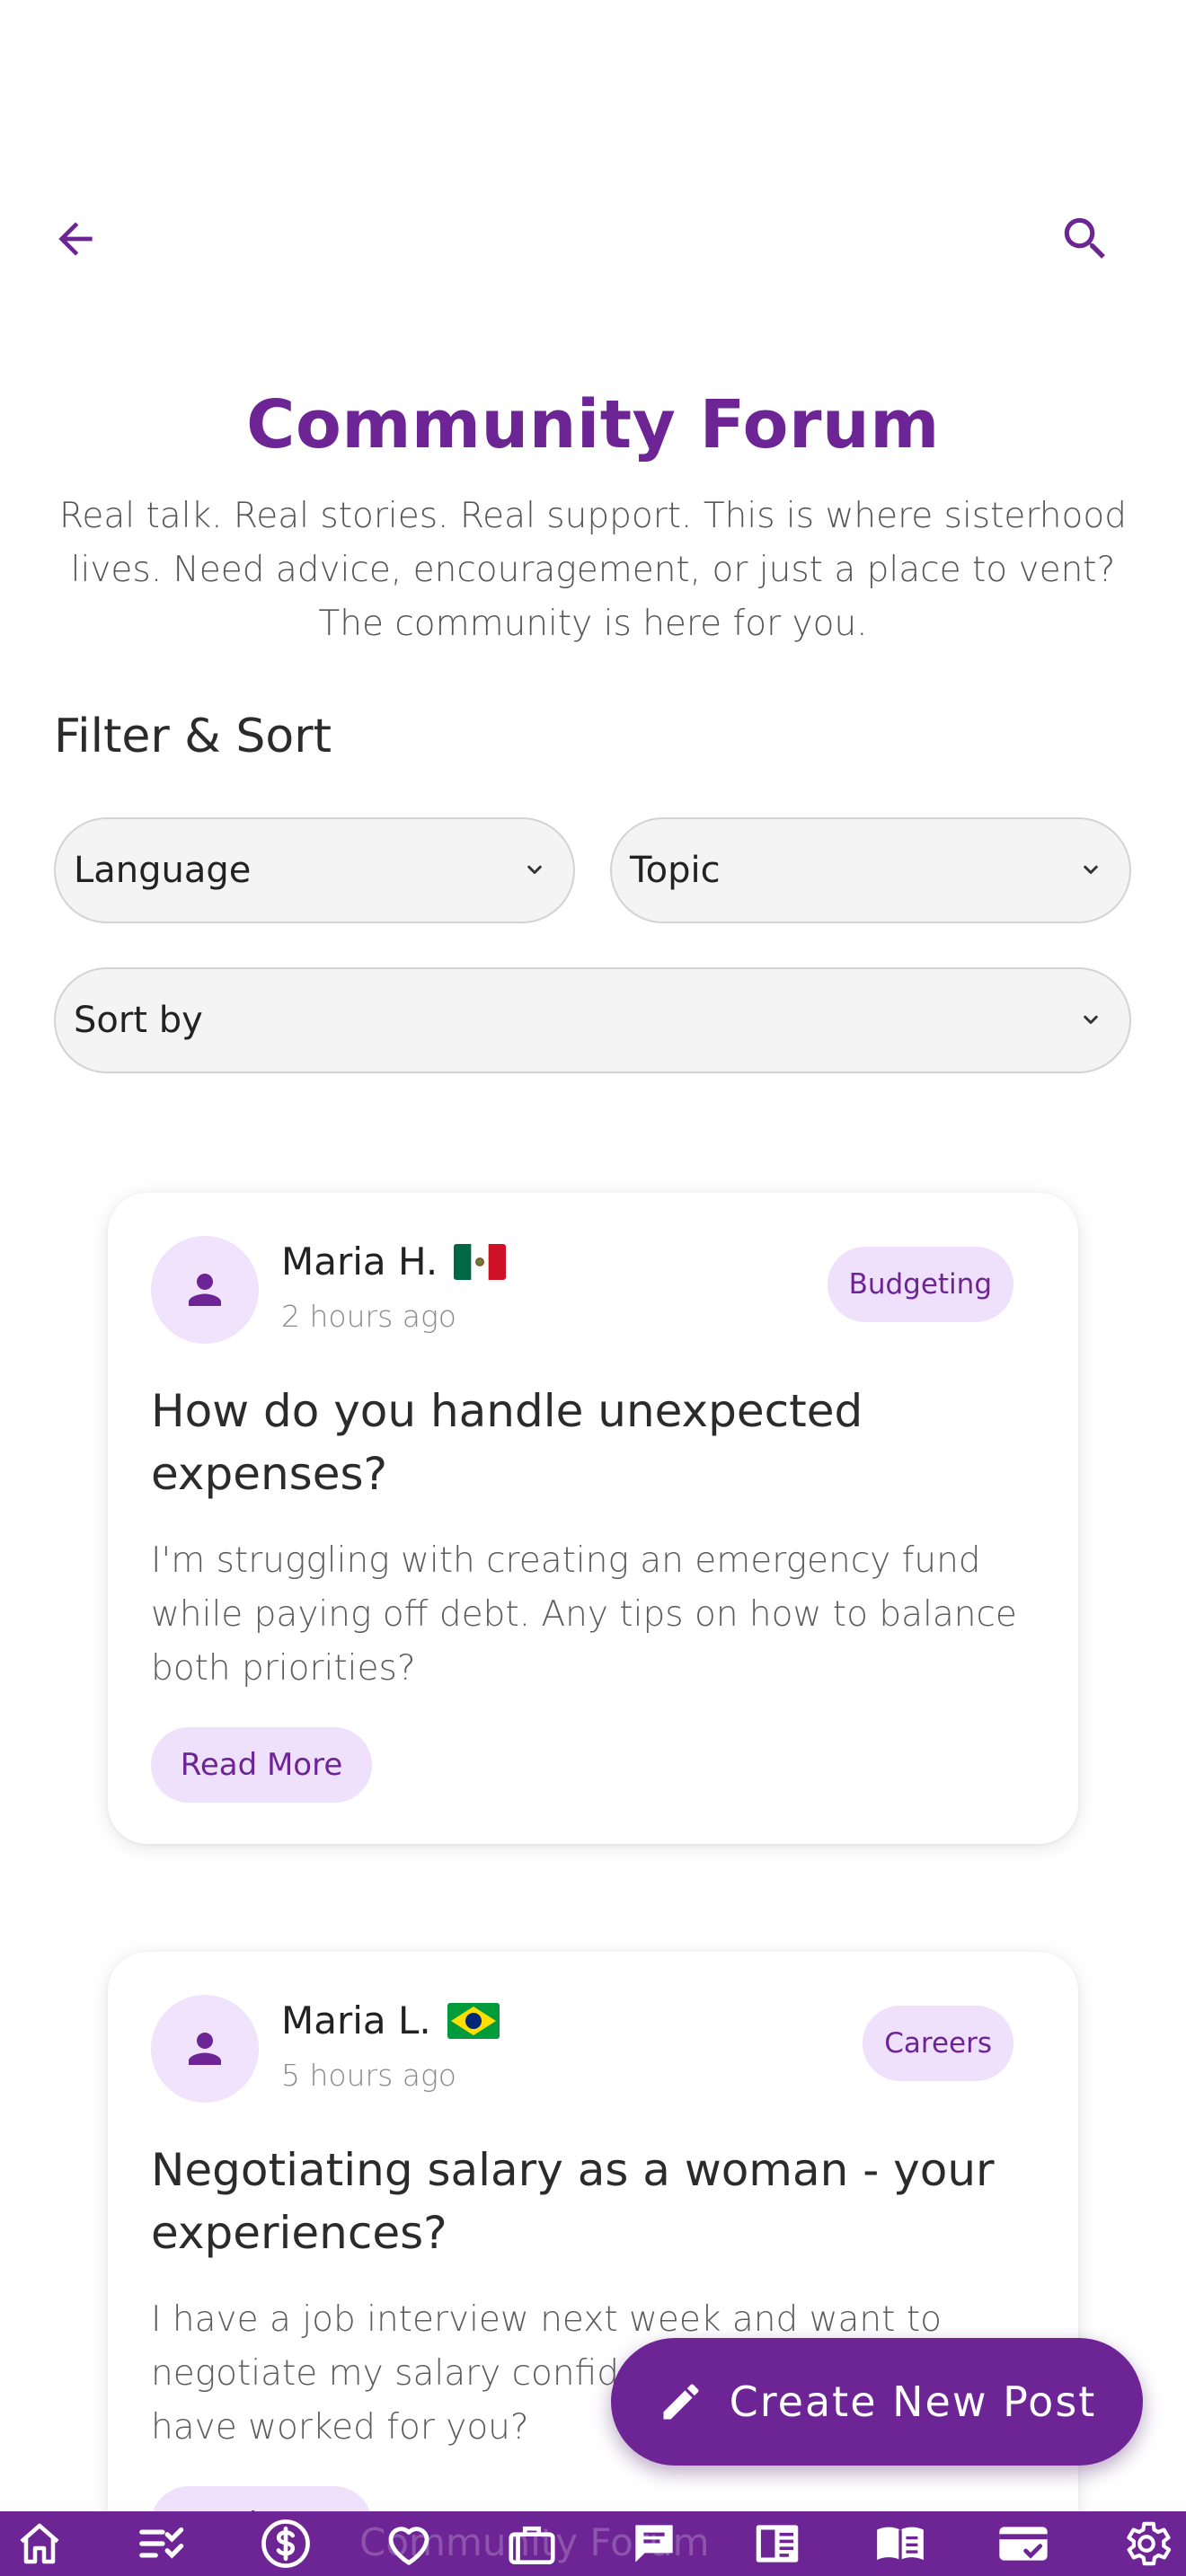  What do you see at coordinates (39, 2543) in the screenshot?
I see `home-icon` at bounding box center [39, 2543].